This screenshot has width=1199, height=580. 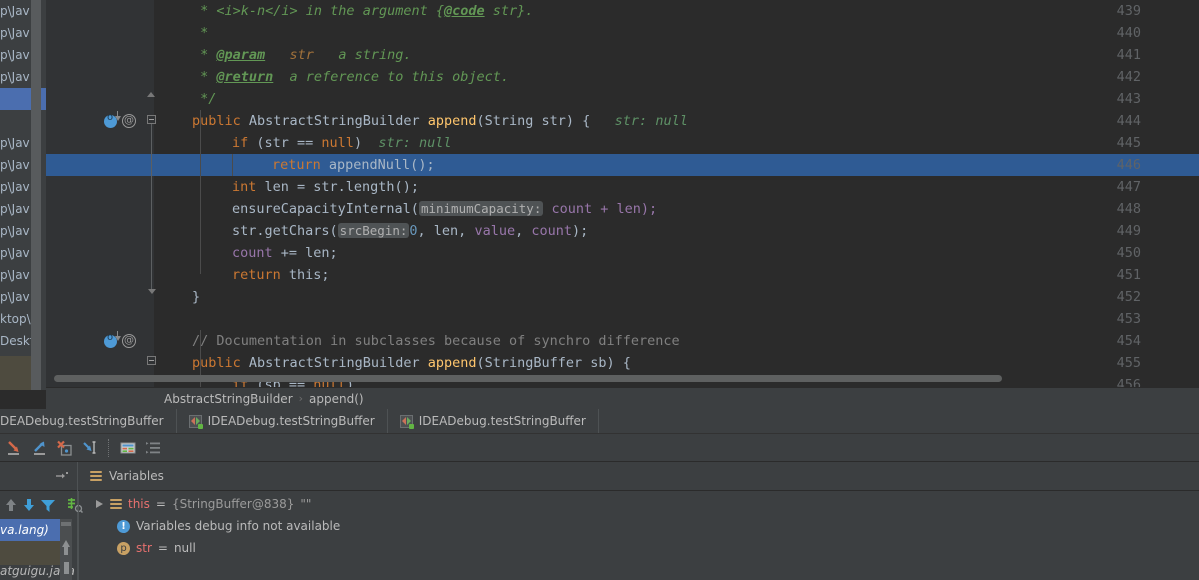 What do you see at coordinates (325, 209) in the screenshot?
I see `method-call: ensureCapacityInternal(` at bounding box center [325, 209].